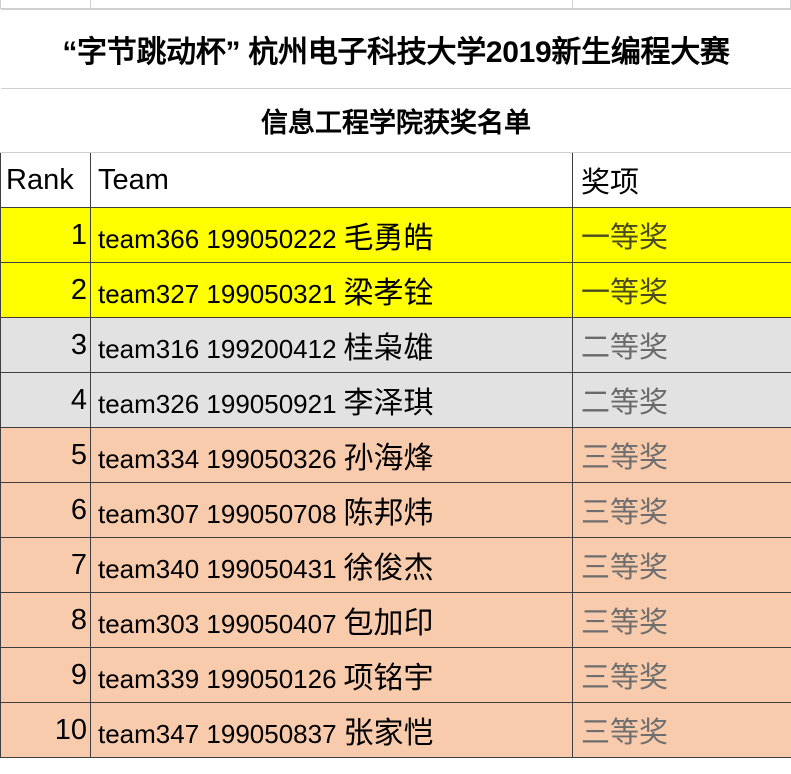  I want to click on page-subtitle: 信息工程学院获奖名单, so click(395, 120).